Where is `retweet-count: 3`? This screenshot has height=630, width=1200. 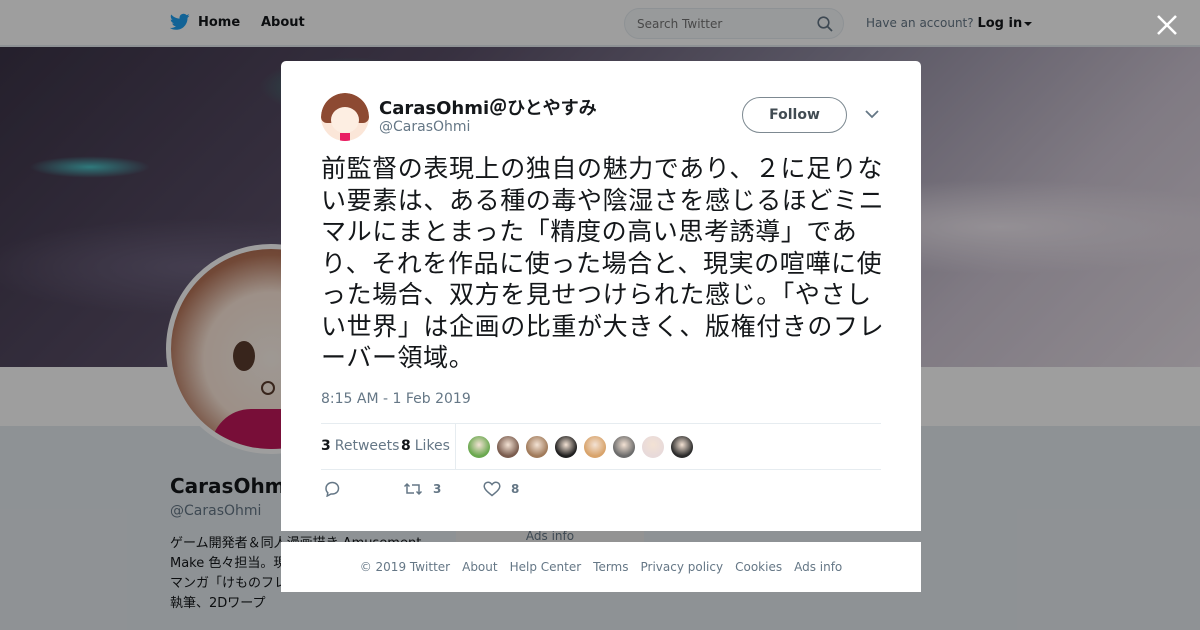
retweet-count: 3 is located at coordinates (326, 446).